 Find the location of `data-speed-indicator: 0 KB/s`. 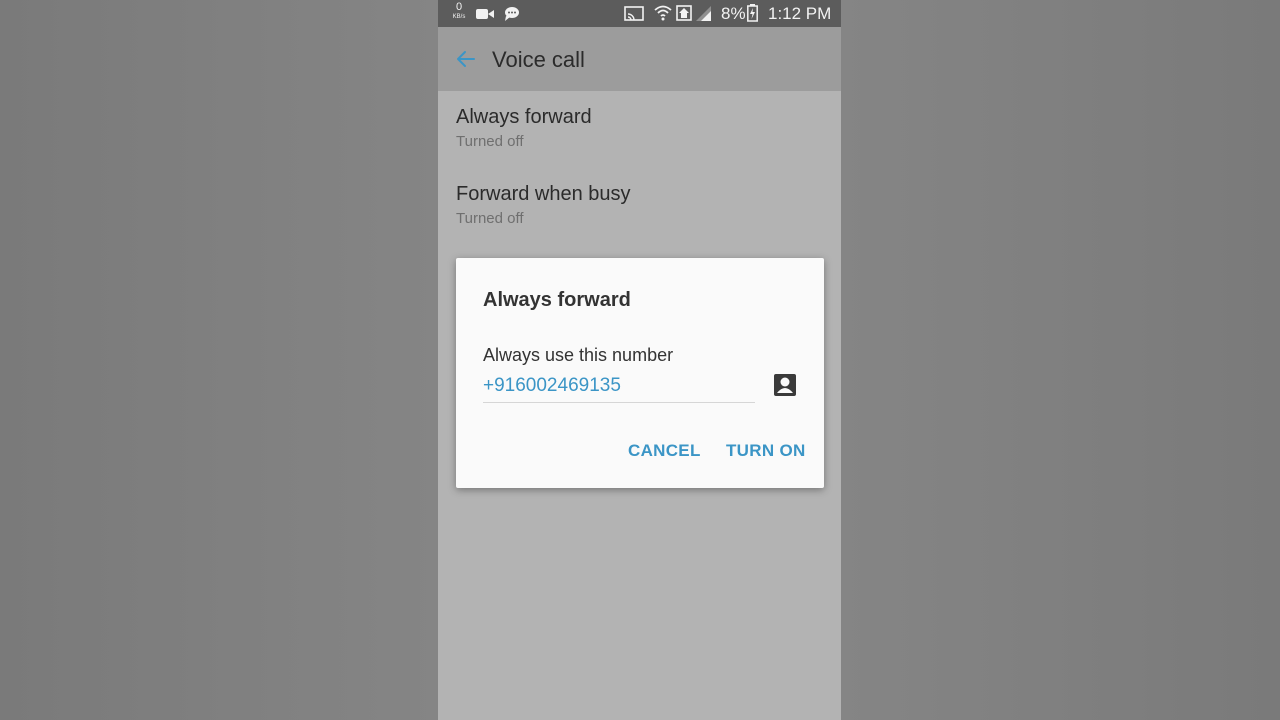

data-speed-indicator: 0 KB/s is located at coordinates (459, 11).